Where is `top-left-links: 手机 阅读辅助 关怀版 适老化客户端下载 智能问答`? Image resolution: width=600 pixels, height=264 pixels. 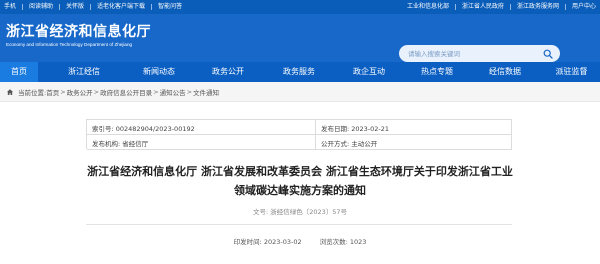
top-left-links: 手机 阅读辅助 关怀版 适老化客户端下载 智能问答 is located at coordinates (93, 7).